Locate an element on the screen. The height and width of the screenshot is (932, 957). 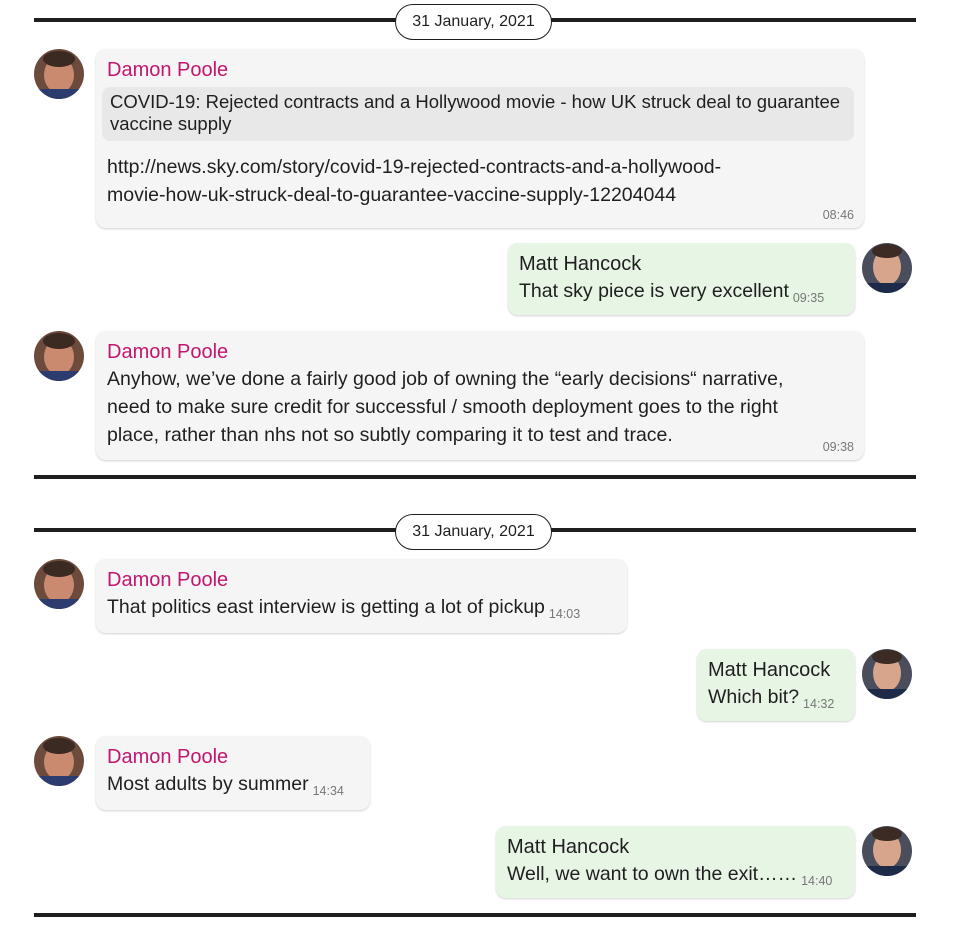
message-bubble: Damon Poole Most adults by summer 14:34 is located at coordinates (233, 773).